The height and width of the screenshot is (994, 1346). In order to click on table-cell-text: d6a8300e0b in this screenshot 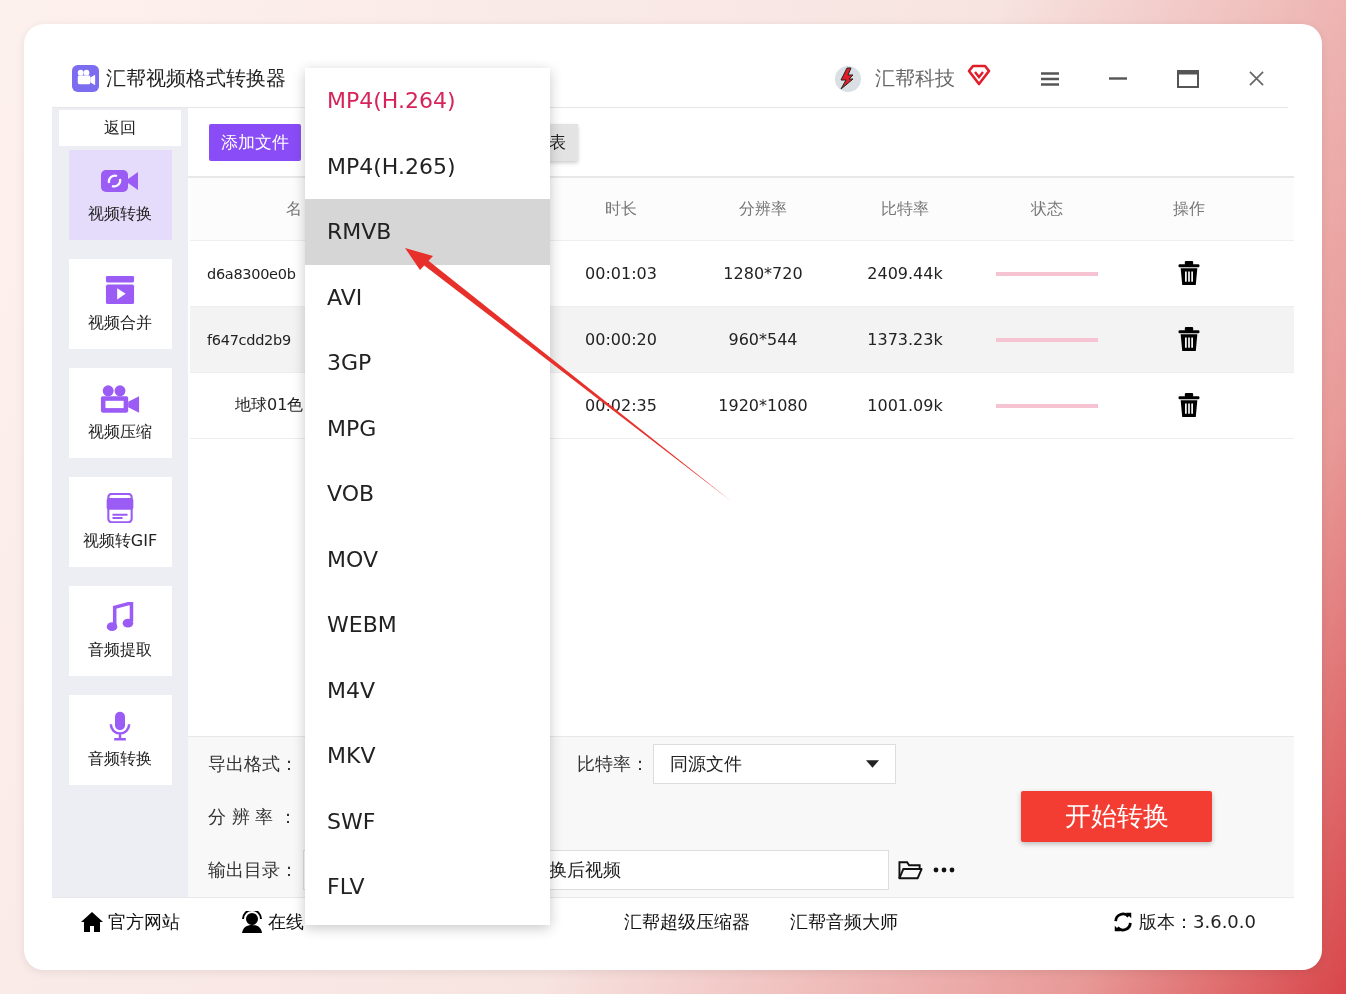, I will do `click(251, 273)`.